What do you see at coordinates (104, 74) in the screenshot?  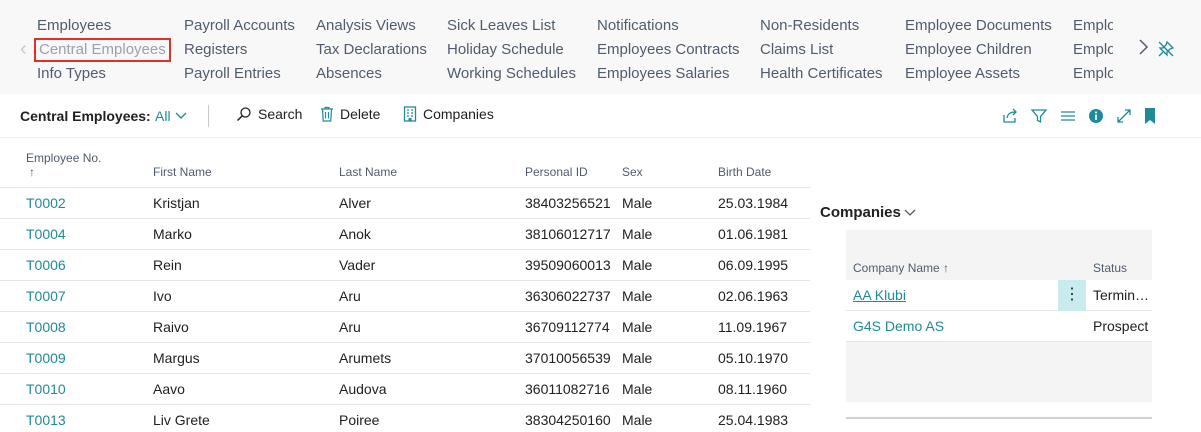 I see `nav-link-info-types: Info Types` at bounding box center [104, 74].